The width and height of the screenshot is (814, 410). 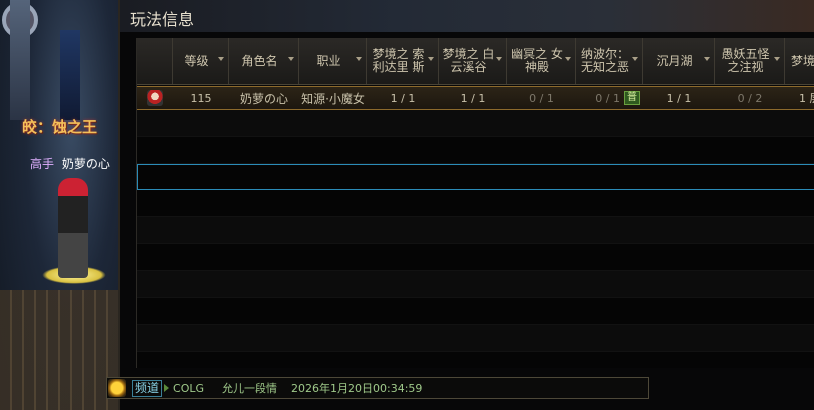 What do you see at coordinates (188, 388) in the screenshot?
I see `chat-user: COLG` at bounding box center [188, 388].